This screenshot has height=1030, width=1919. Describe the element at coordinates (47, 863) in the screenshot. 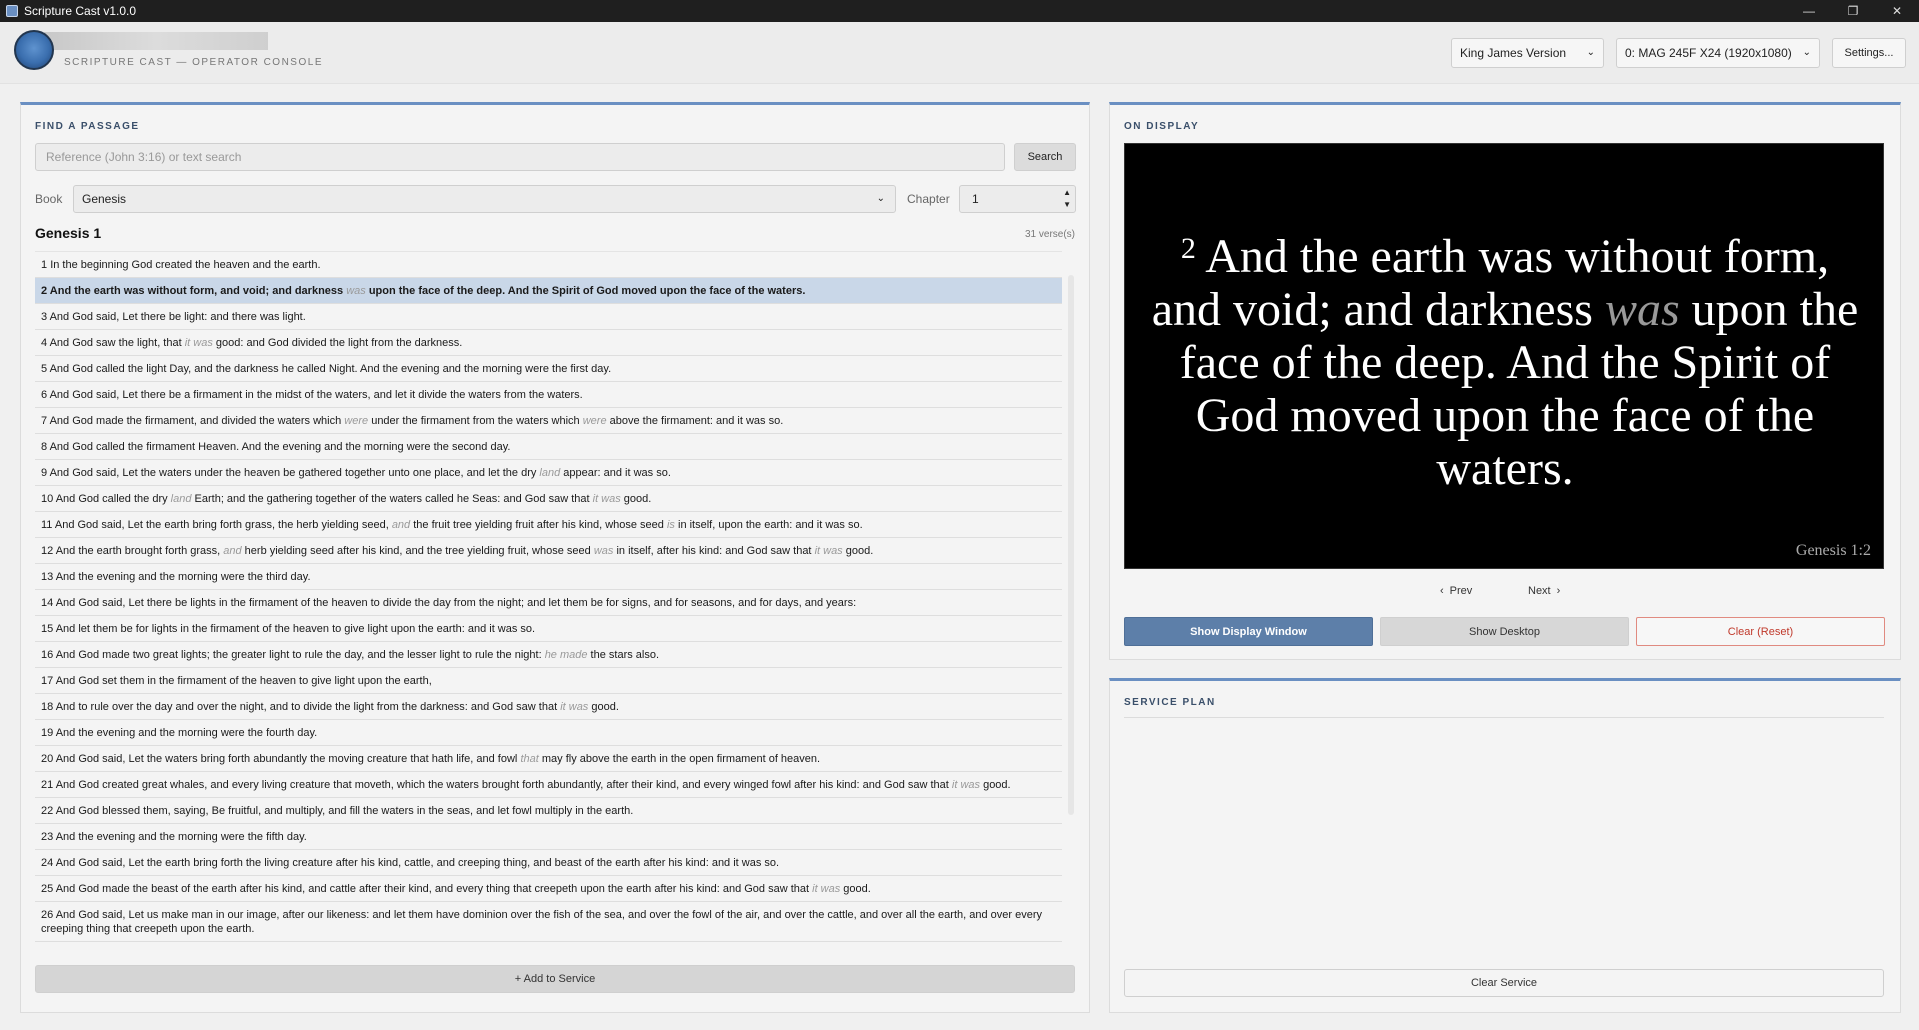

I see `verse-number: 24` at that location.